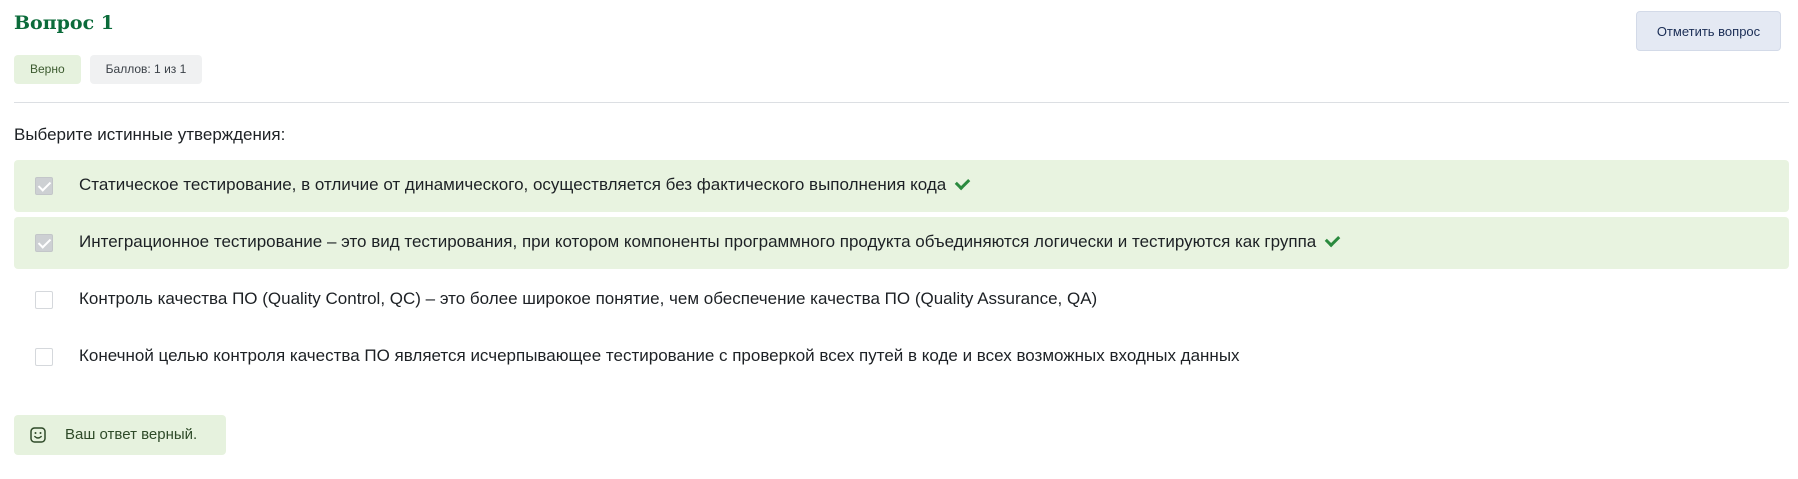 Image resolution: width=1798 pixels, height=479 pixels. Describe the element at coordinates (47, 69) in the screenshot. I see `status-badge: Верно` at that location.